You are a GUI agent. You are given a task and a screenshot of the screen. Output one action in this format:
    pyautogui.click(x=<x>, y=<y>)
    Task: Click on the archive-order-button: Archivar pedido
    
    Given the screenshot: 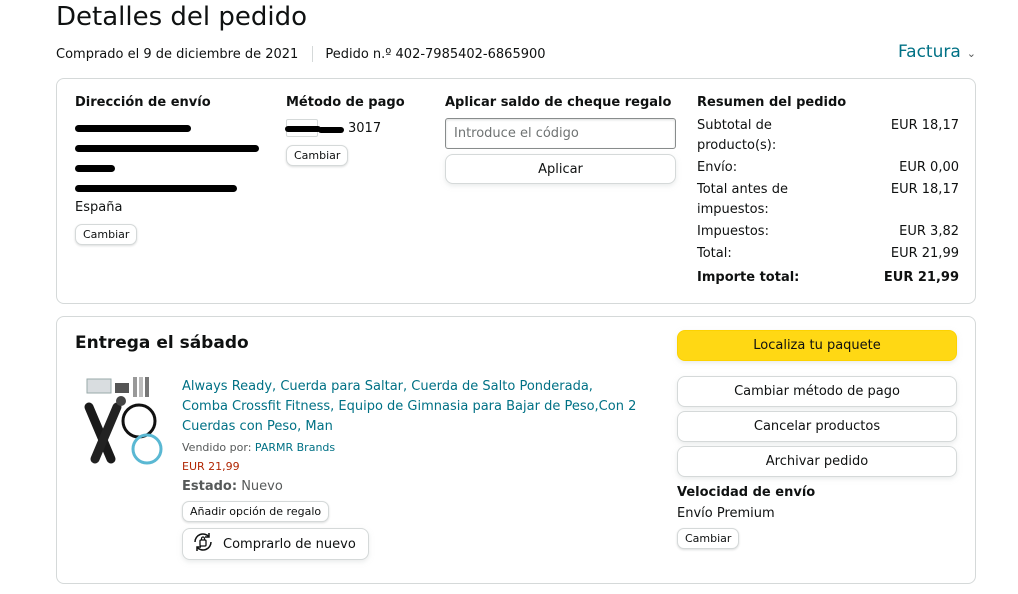 What is the action you would take?
    pyautogui.click(x=817, y=461)
    